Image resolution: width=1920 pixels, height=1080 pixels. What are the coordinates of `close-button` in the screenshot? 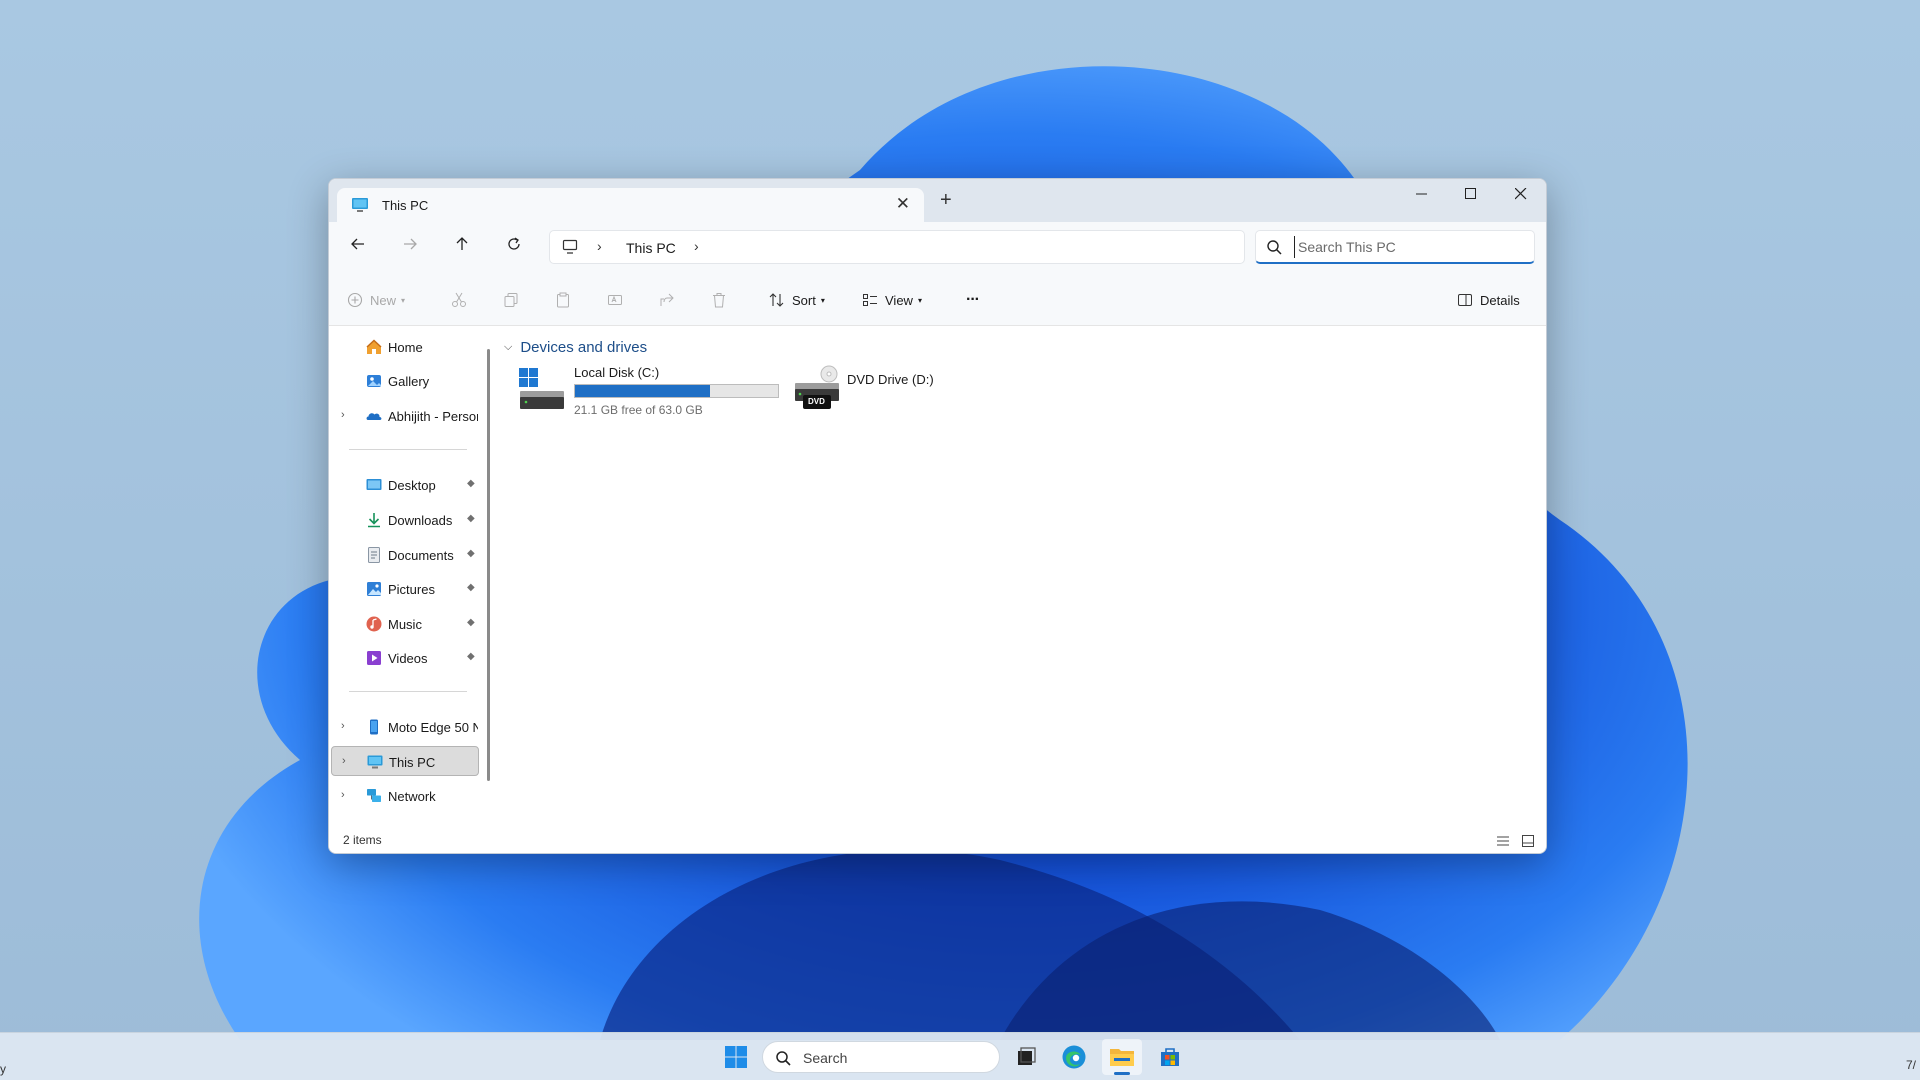 It's located at (1521, 195).